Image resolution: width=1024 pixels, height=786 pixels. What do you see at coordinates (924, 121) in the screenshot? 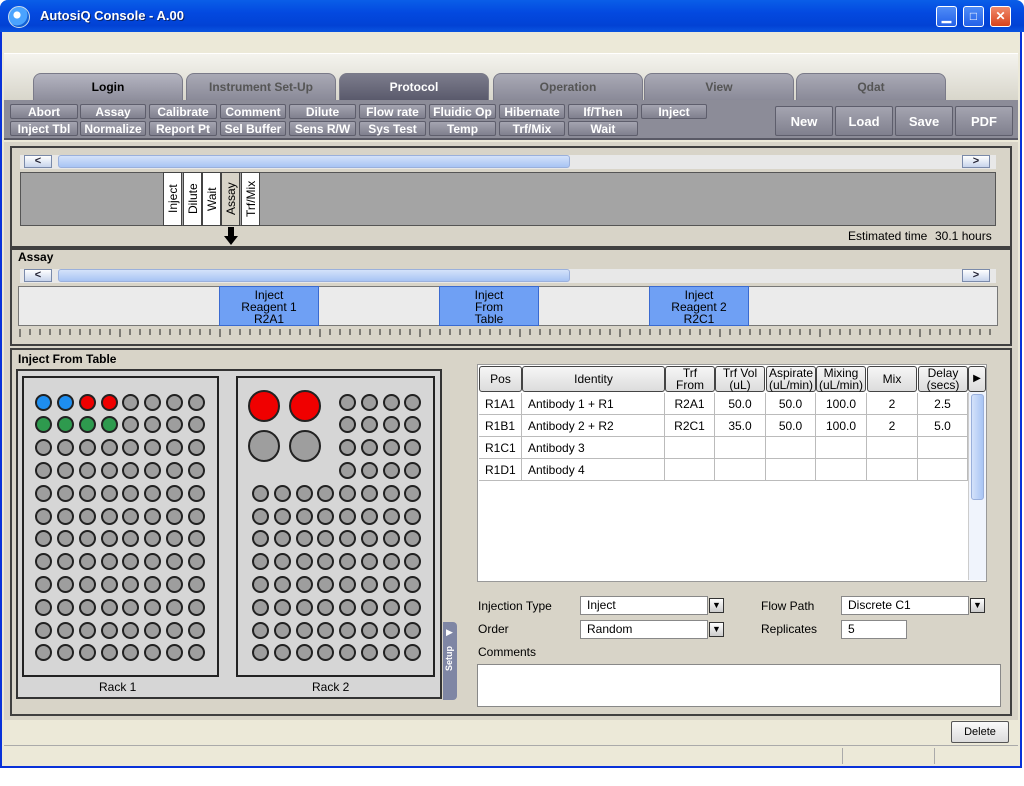
I see `save-button: Save` at bounding box center [924, 121].